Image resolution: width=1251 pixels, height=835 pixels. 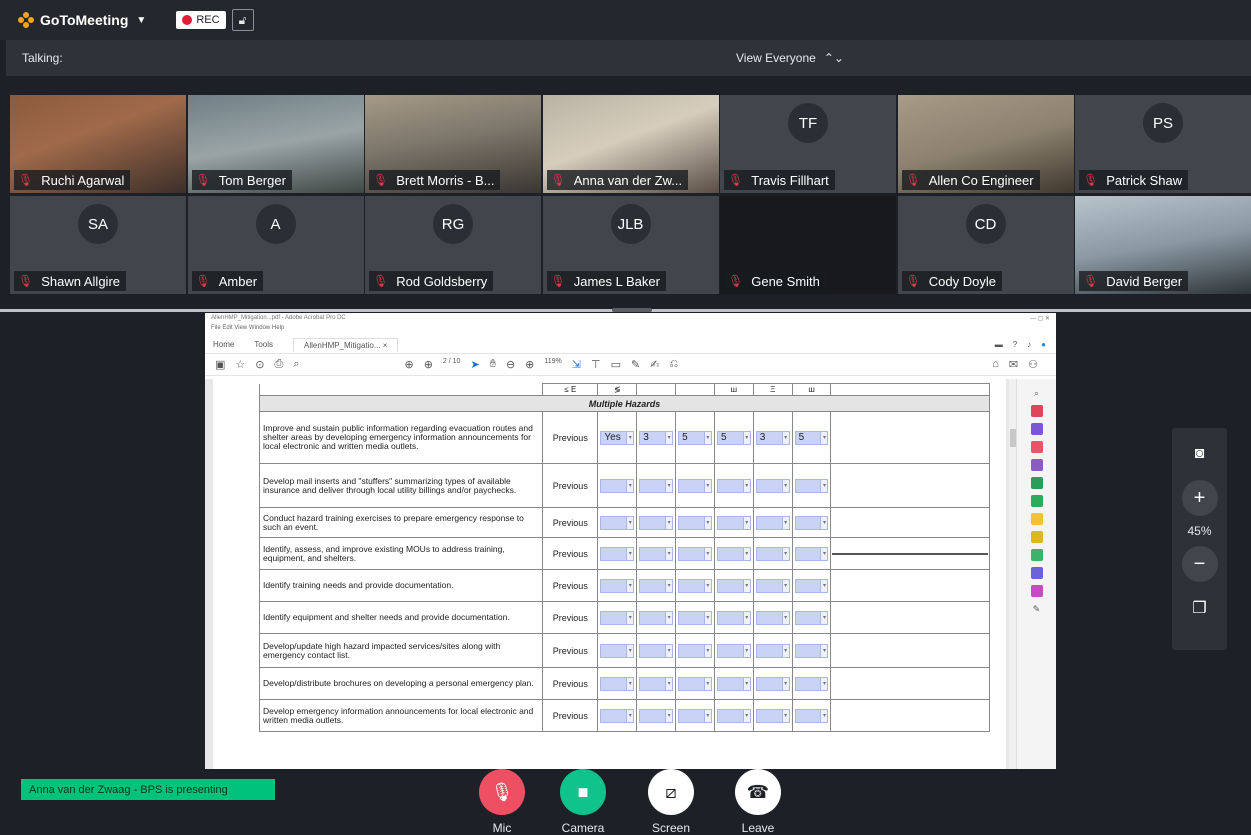 I want to click on mic-button: 🎙︎ Mic, so click(x=502, y=802).